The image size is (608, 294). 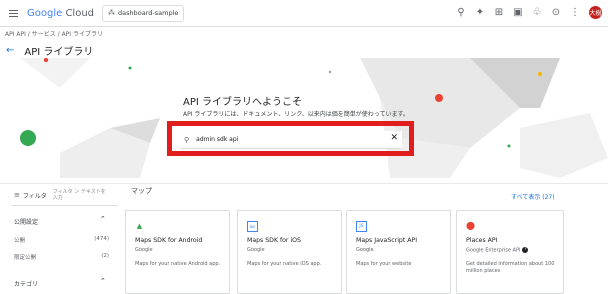 What do you see at coordinates (304, 183) in the screenshot?
I see `divider` at bounding box center [304, 183].